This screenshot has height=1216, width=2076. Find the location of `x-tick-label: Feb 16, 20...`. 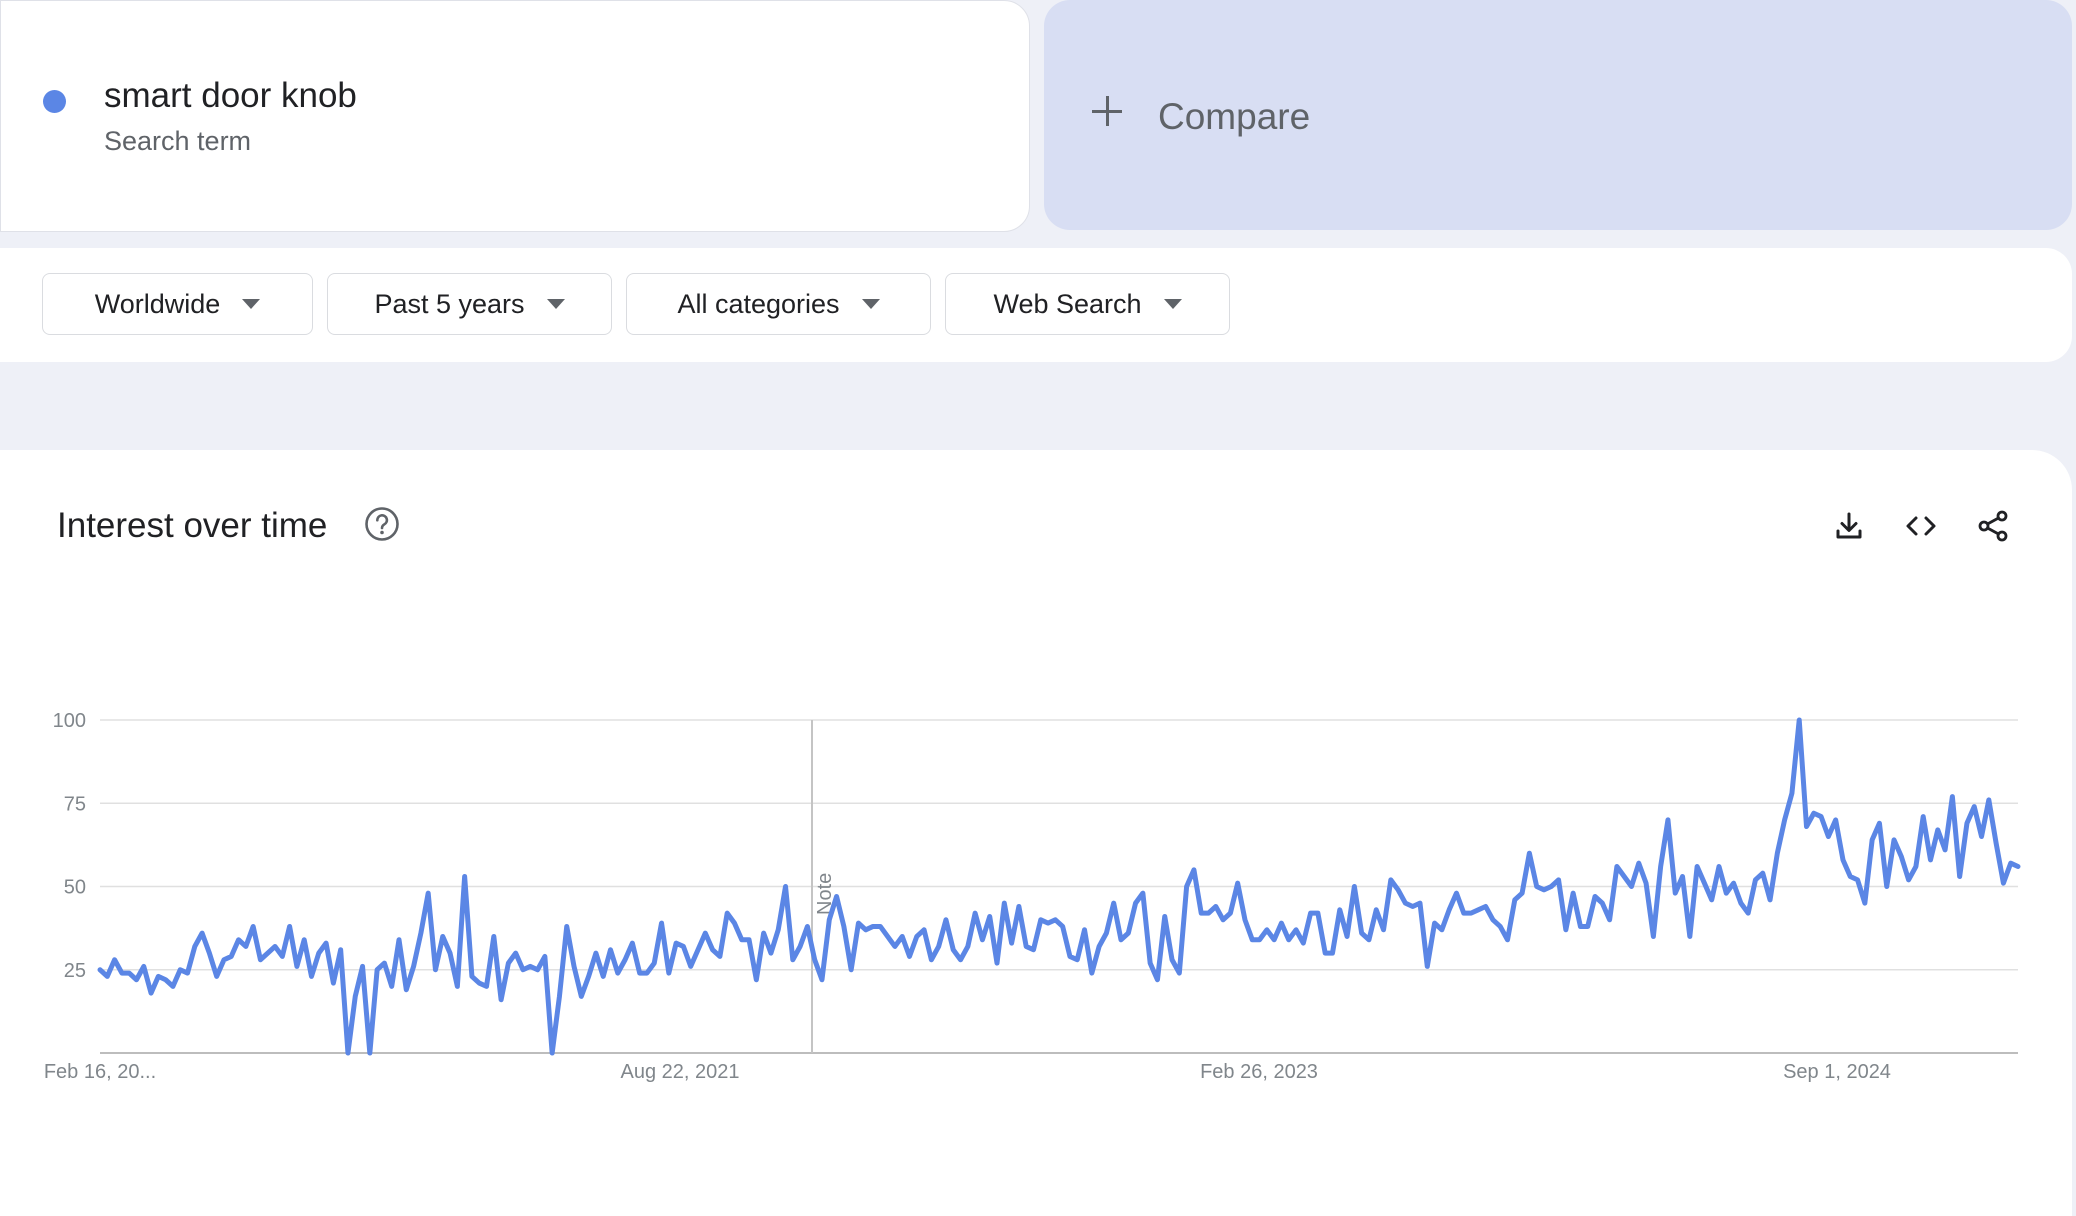

x-tick-label: Feb 16, 20... is located at coordinates (100, 1072).